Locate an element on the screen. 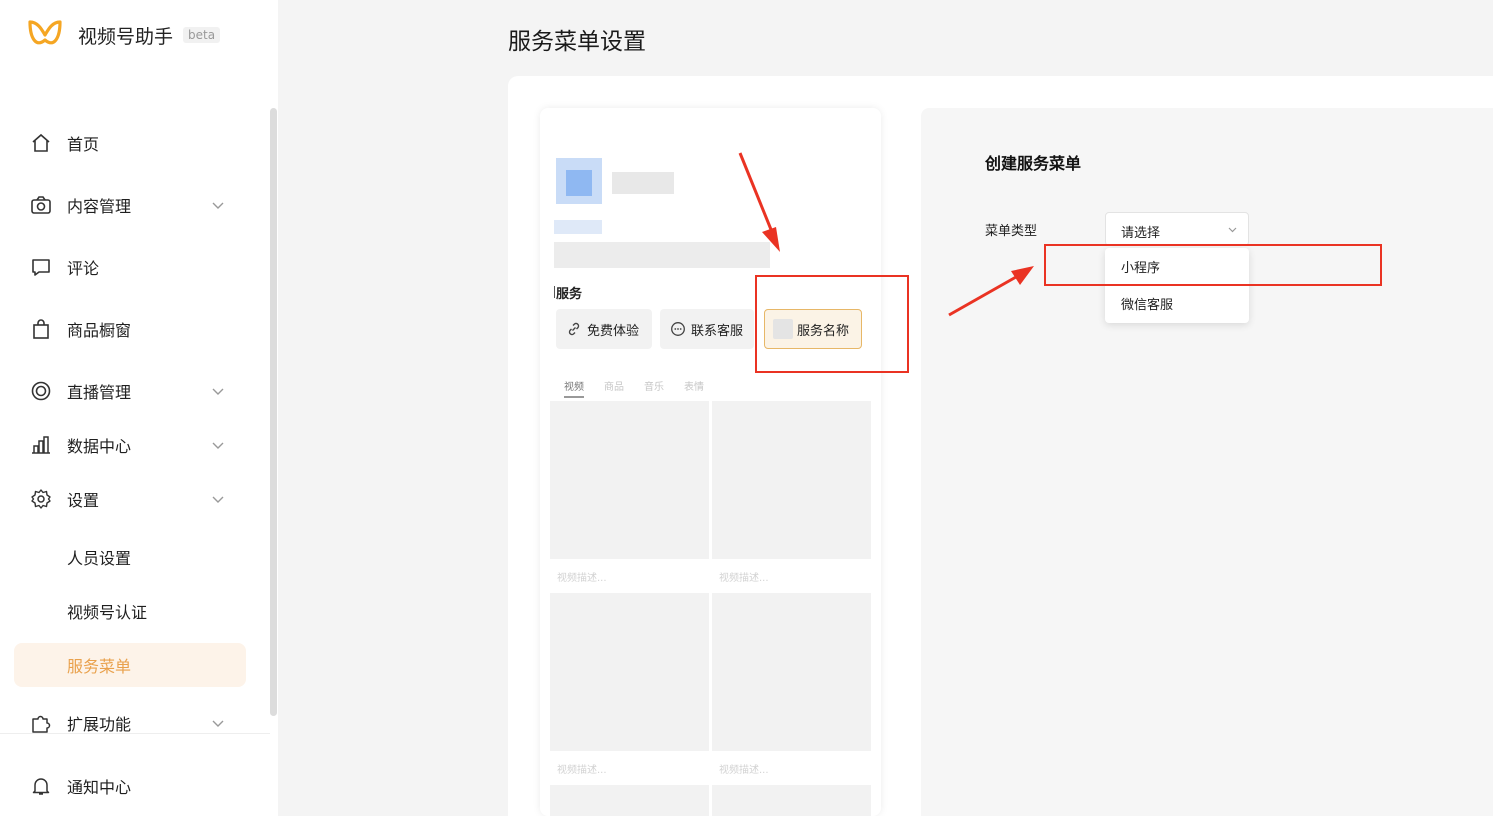 The width and height of the screenshot is (1493, 816). bell-icon is located at coordinates (41, 786).